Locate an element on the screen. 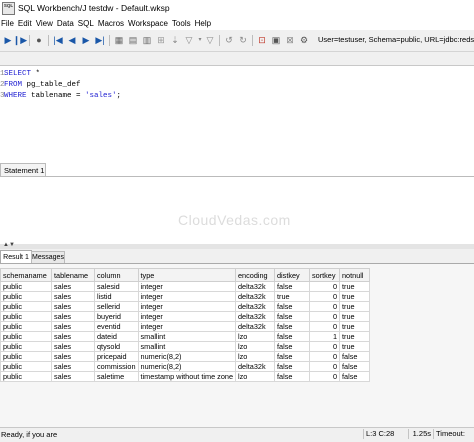  clear-filter-icon: ▽ is located at coordinates (210, 40).